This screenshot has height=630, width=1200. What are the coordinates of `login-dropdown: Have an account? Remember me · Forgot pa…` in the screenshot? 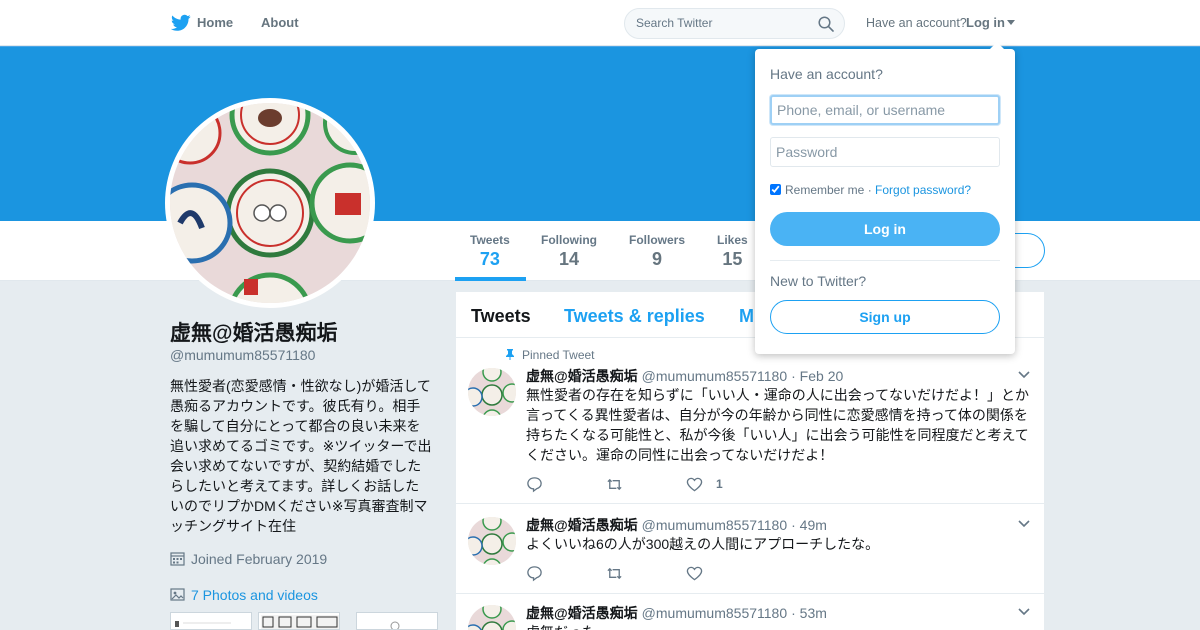 It's located at (885, 198).